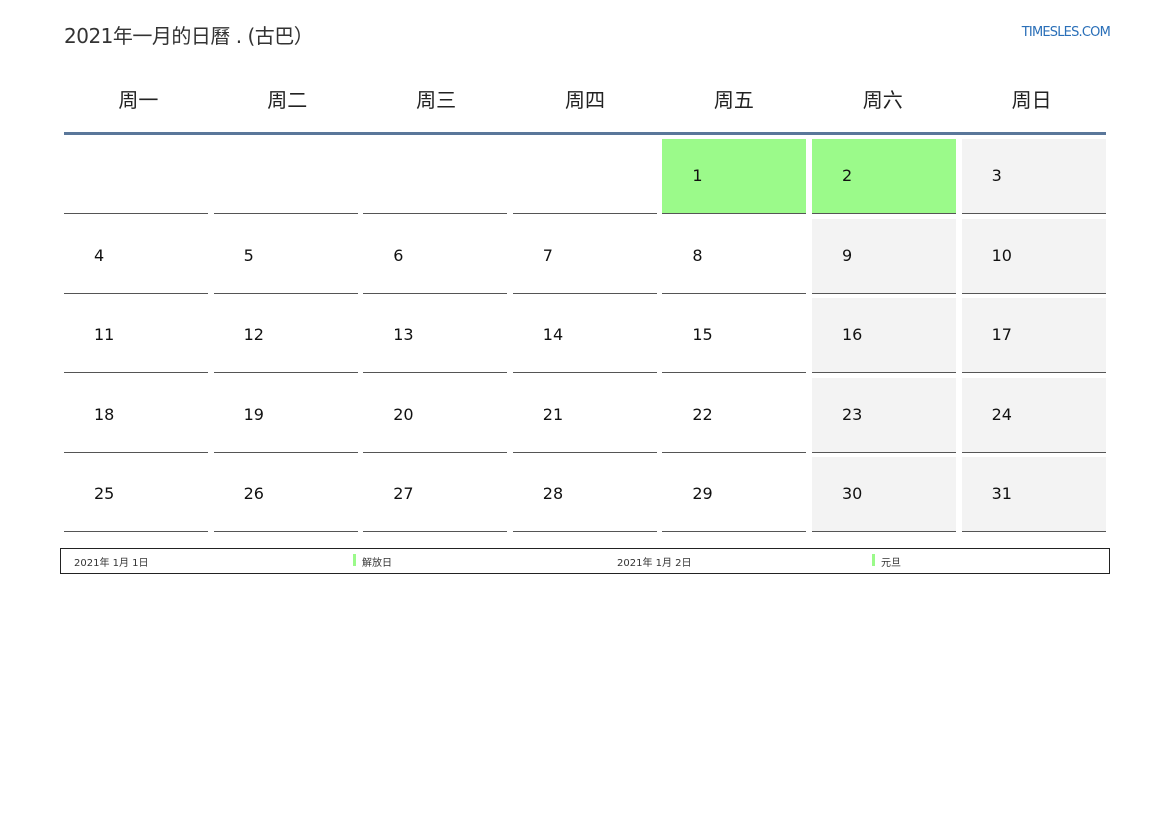 The height and width of the screenshot is (827, 1169). Describe the element at coordinates (852, 494) in the screenshot. I see `day-number: 30` at that location.